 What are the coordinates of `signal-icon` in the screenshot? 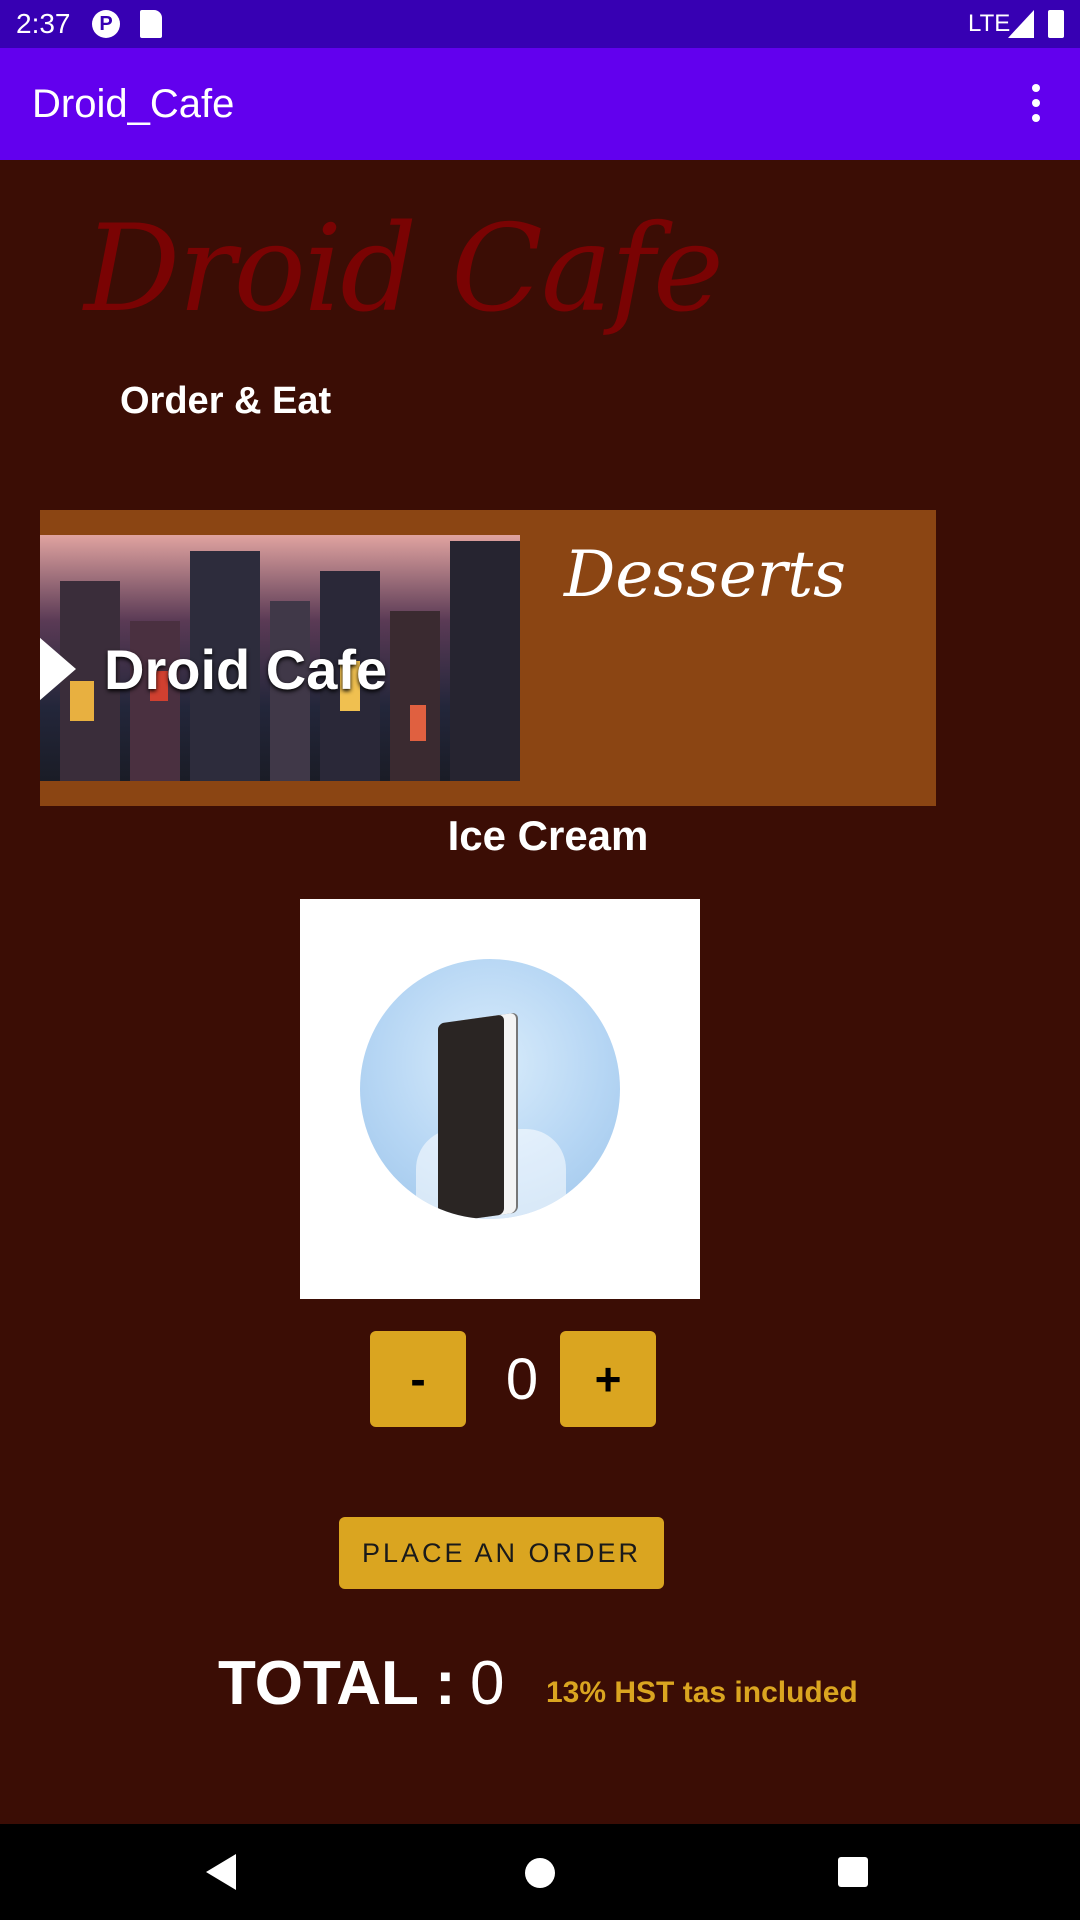 It's located at (1021, 24).